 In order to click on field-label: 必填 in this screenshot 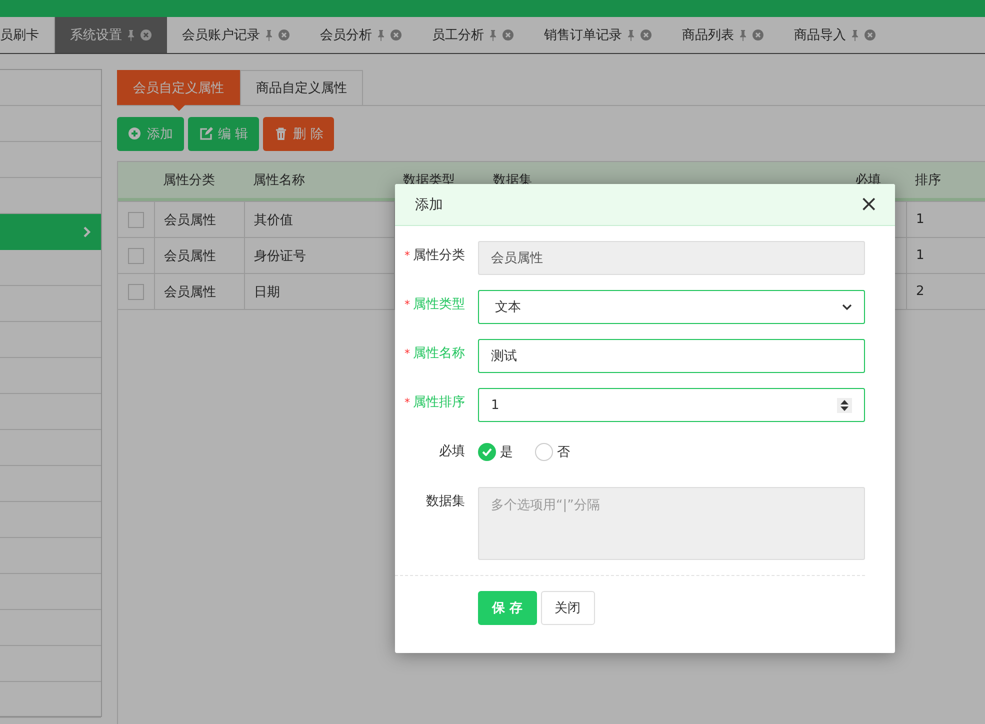, I will do `click(452, 452)`.